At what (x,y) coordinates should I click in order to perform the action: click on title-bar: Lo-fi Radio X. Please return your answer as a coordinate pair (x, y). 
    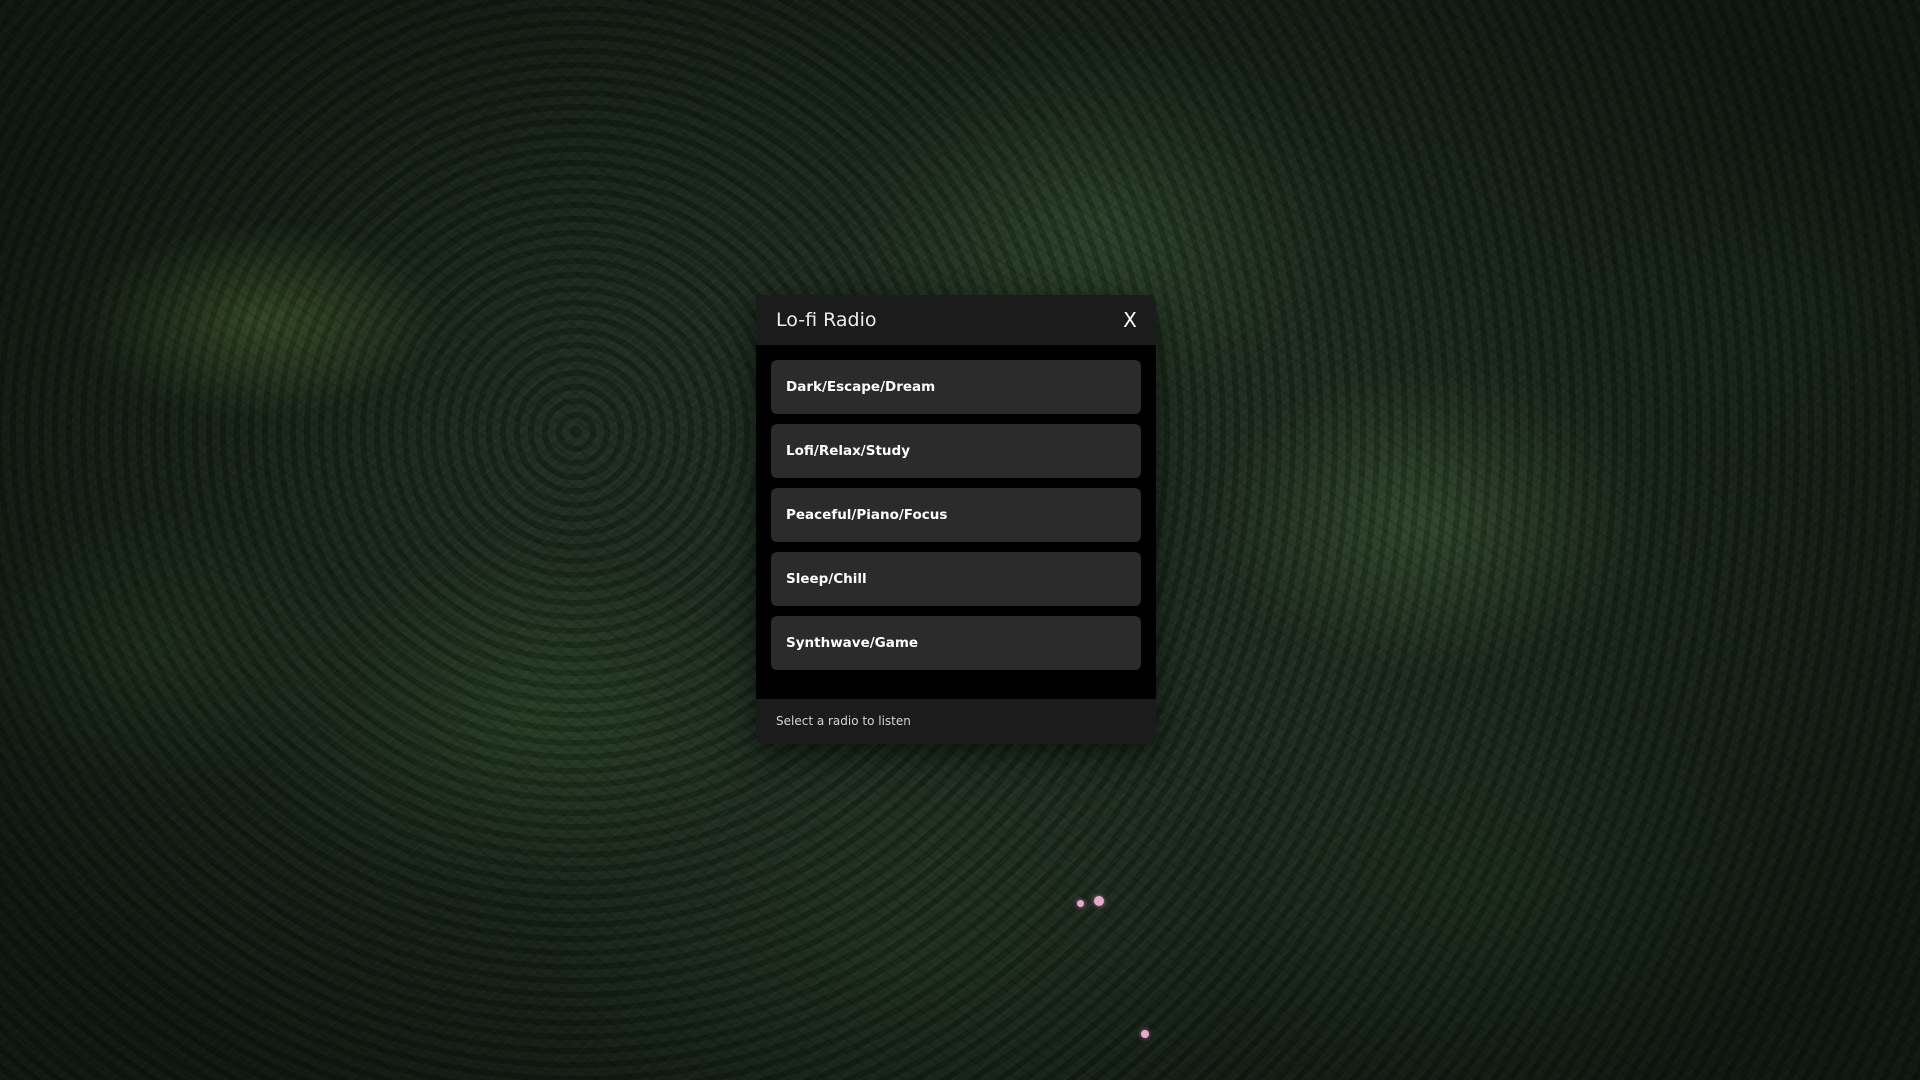
    Looking at the image, I should click on (956, 320).